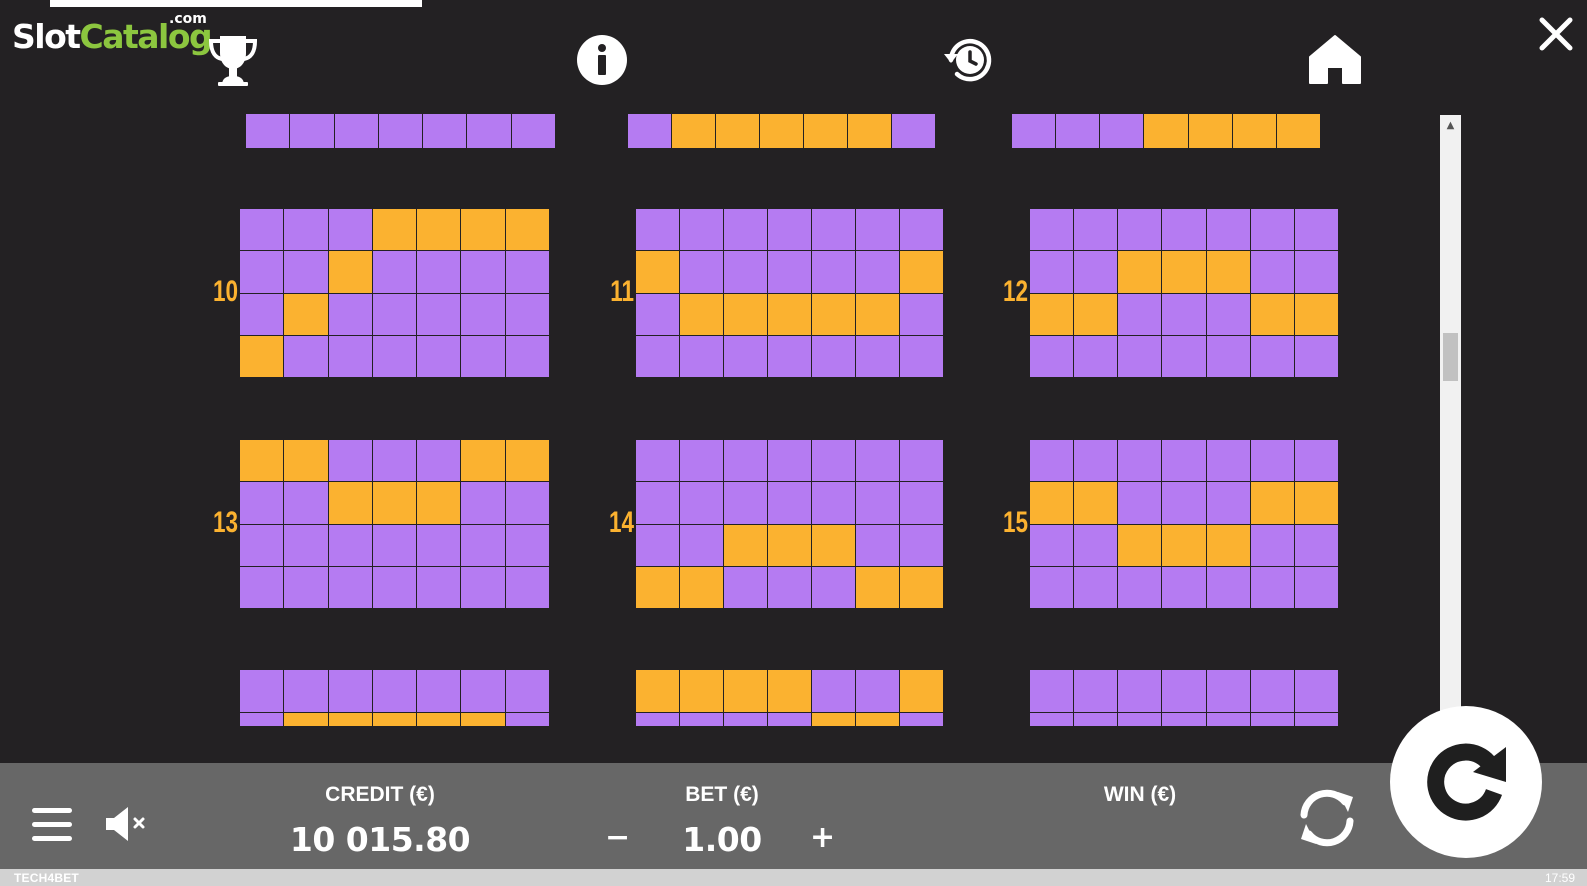 Image resolution: width=1587 pixels, height=886 pixels. Describe the element at coordinates (621, 522) in the screenshot. I see `payline-number: 14` at that location.